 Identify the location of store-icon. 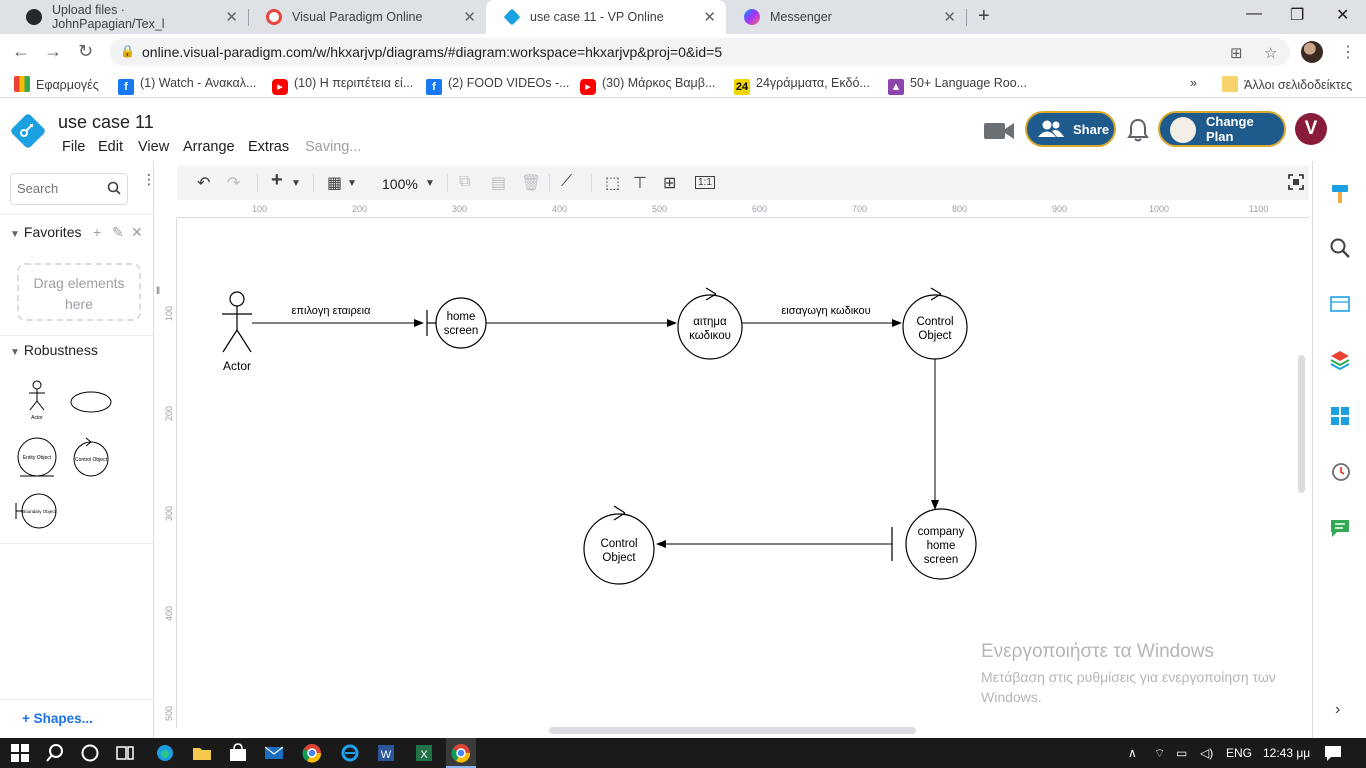
(238, 753).